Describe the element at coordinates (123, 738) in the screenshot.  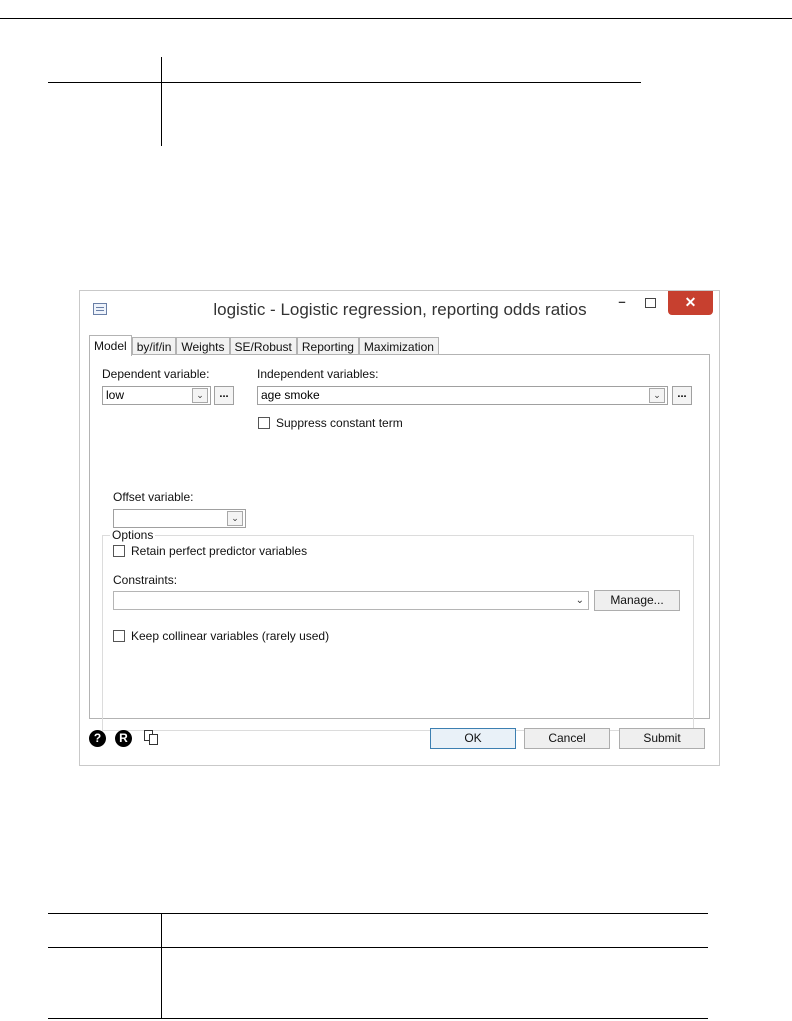
I see `reset-icon: R` at that location.